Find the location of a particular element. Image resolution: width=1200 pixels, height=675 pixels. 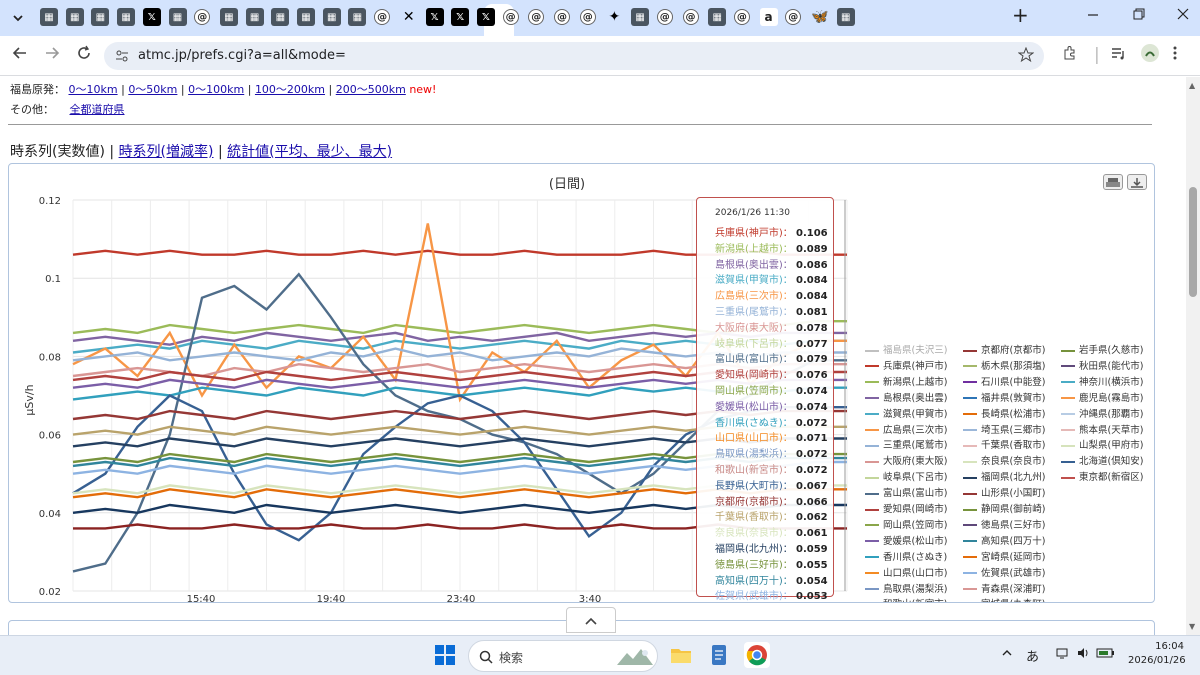

legend-item: 京都府(京都市) is located at coordinates (1004, 349).